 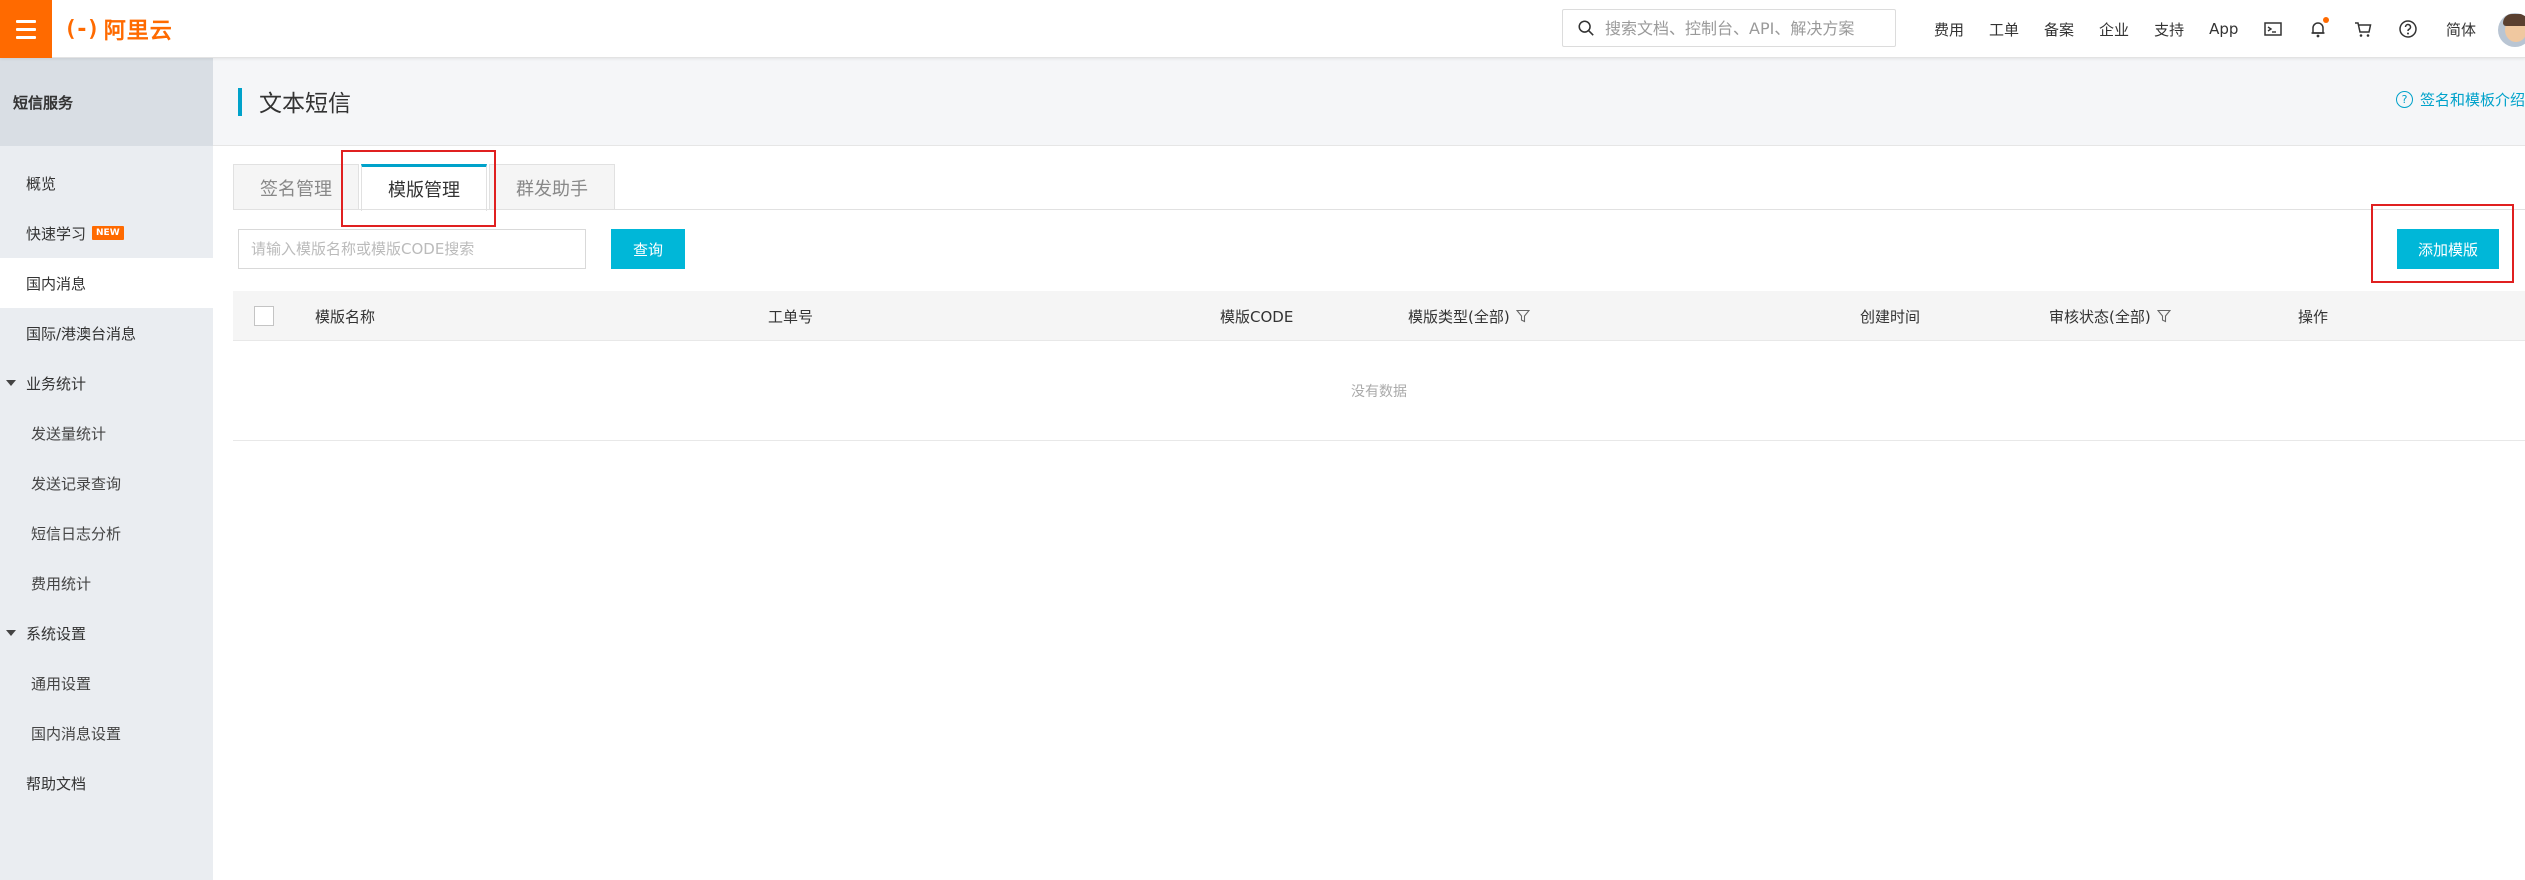 What do you see at coordinates (106, 383) in the screenshot?
I see `sidebar-group-stats: 业务统计` at bounding box center [106, 383].